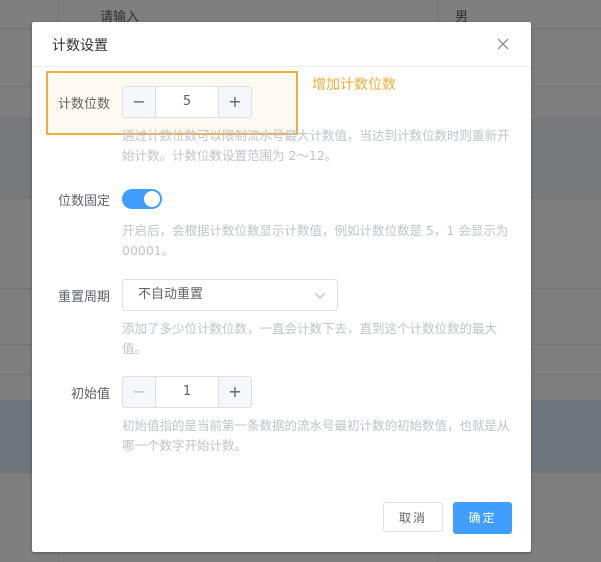 Image resolution: width=601 pixels, height=562 pixels. What do you see at coordinates (142, 199) in the screenshot?
I see `fixed-digits-switch` at bounding box center [142, 199].